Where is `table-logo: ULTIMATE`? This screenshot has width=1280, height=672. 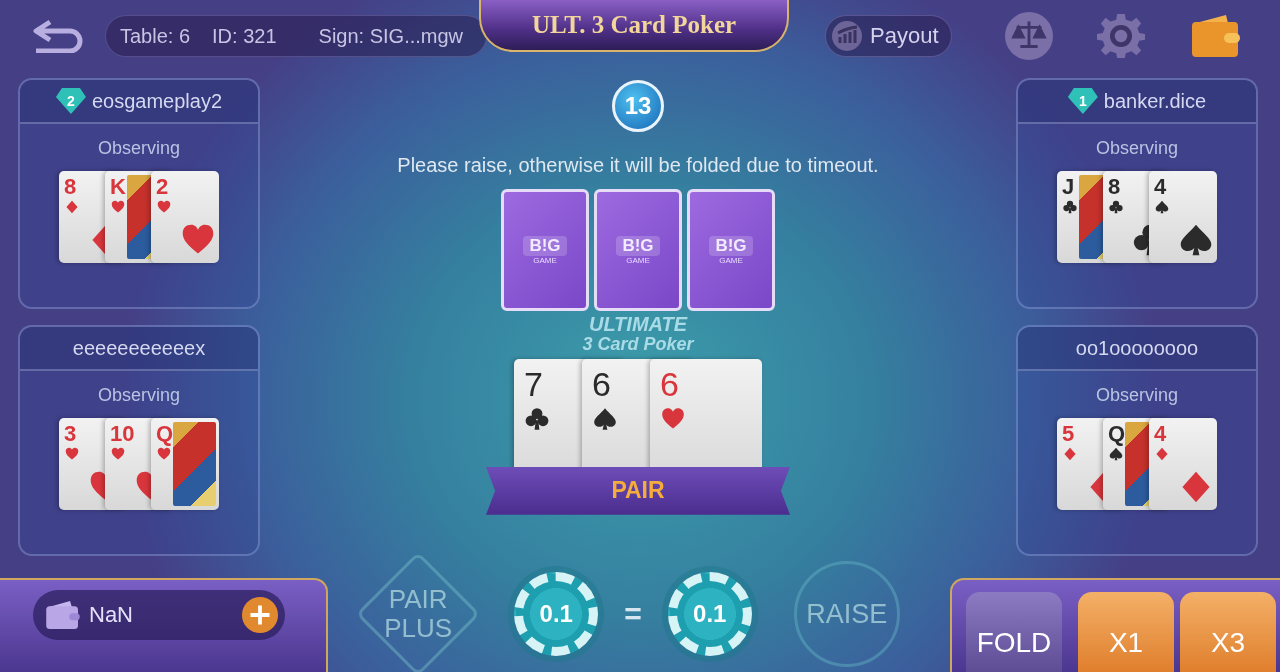 table-logo: ULTIMATE is located at coordinates (638, 324).